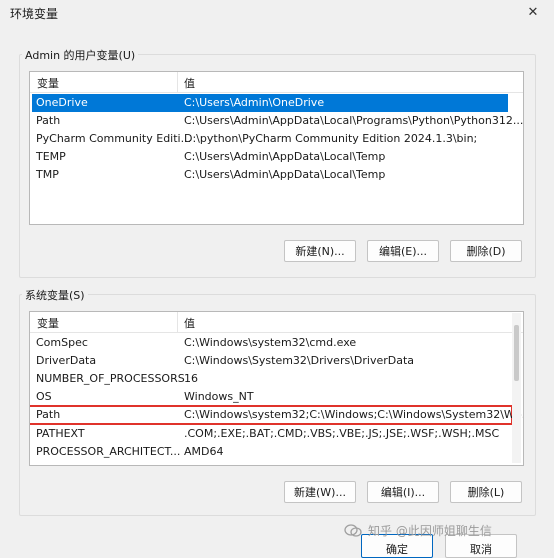  I want to click on window-title: 环境变量, so click(34, 14).